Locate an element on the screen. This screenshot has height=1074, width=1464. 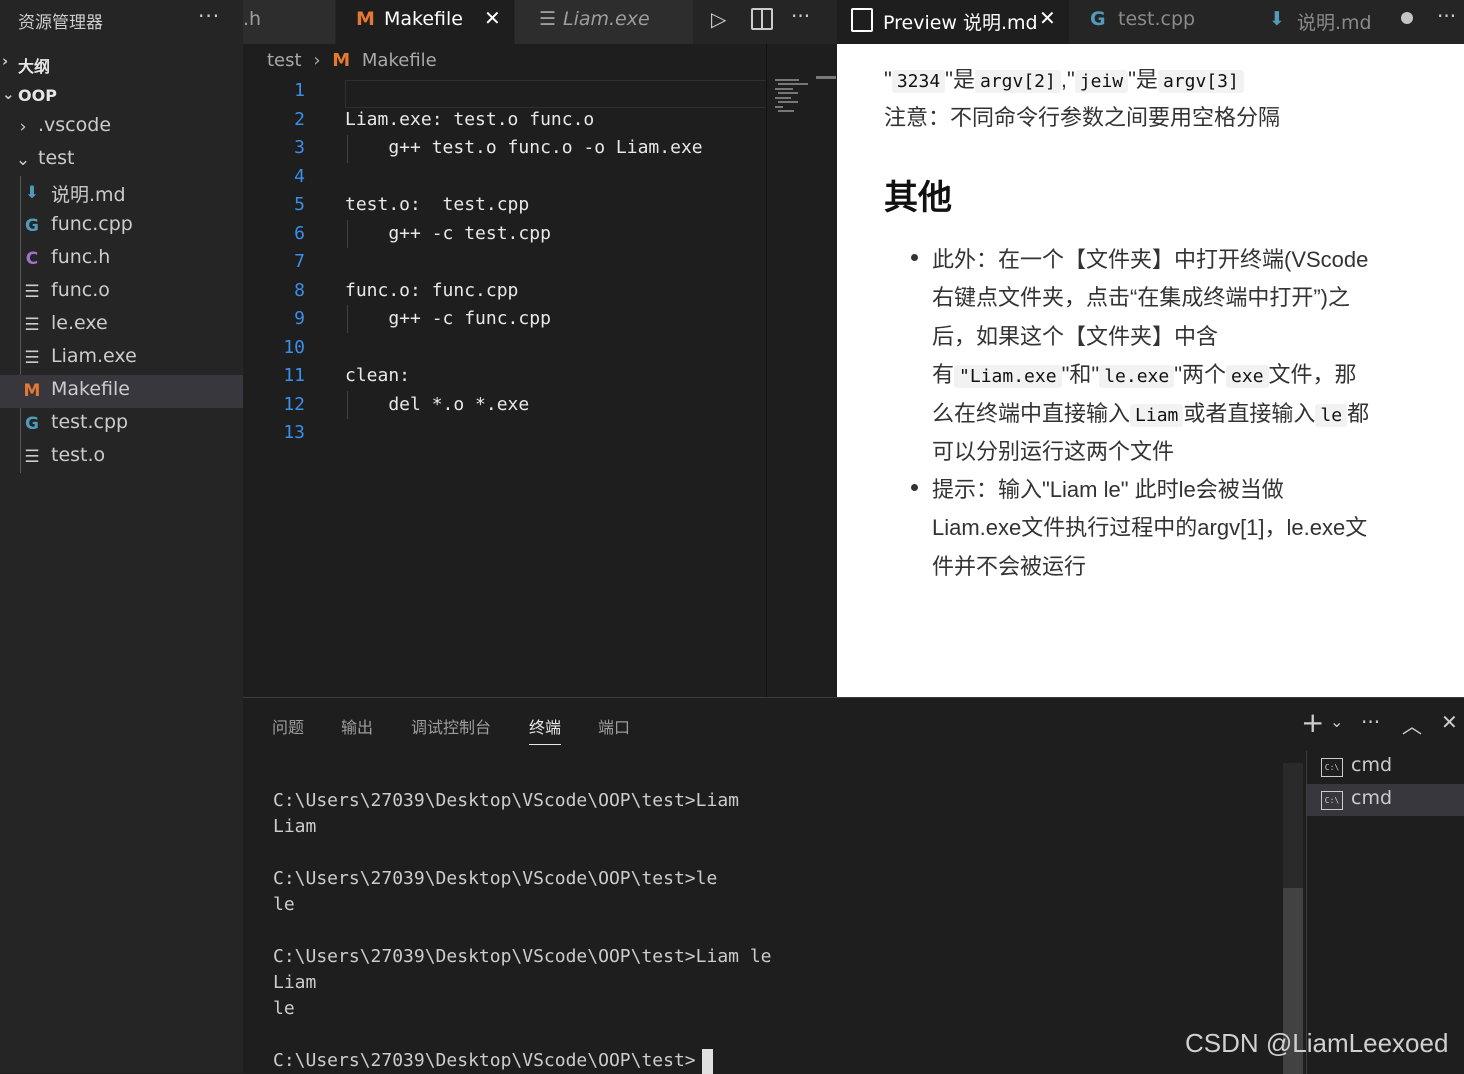
tab-liam-exe: ☰ Liam.exe is located at coordinates (604, 22).